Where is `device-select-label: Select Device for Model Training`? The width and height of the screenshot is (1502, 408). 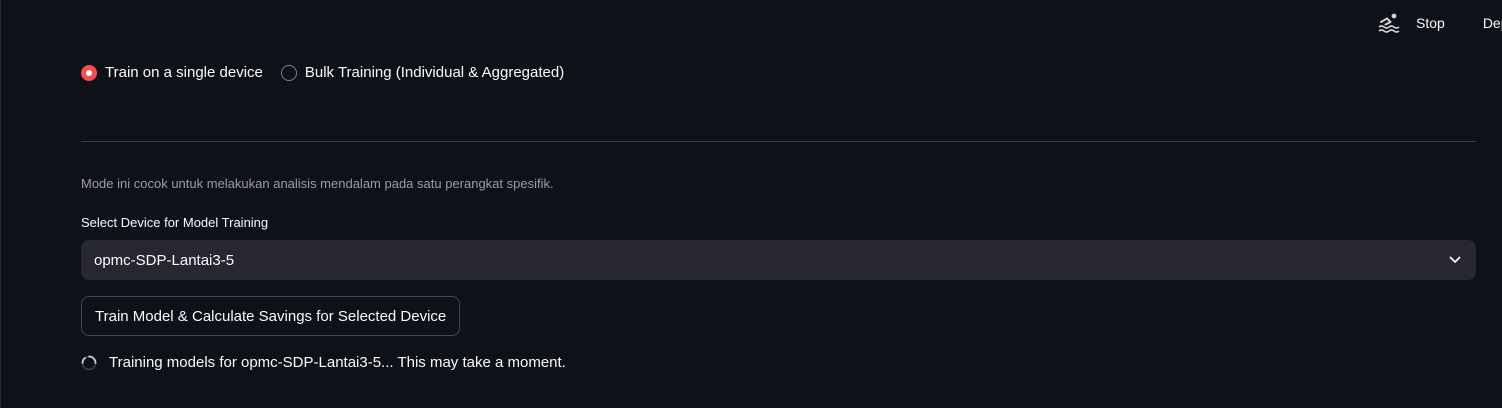
device-select-label: Select Device for Model Training is located at coordinates (175, 222).